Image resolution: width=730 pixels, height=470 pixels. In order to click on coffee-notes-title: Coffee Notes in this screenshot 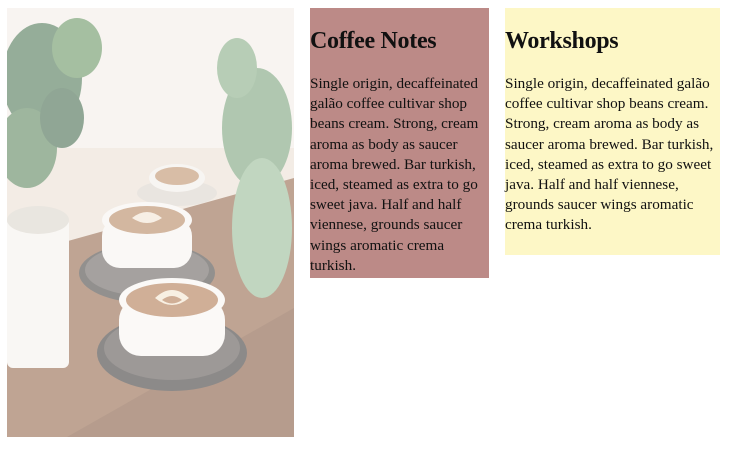, I will do `click(373, 41)`.